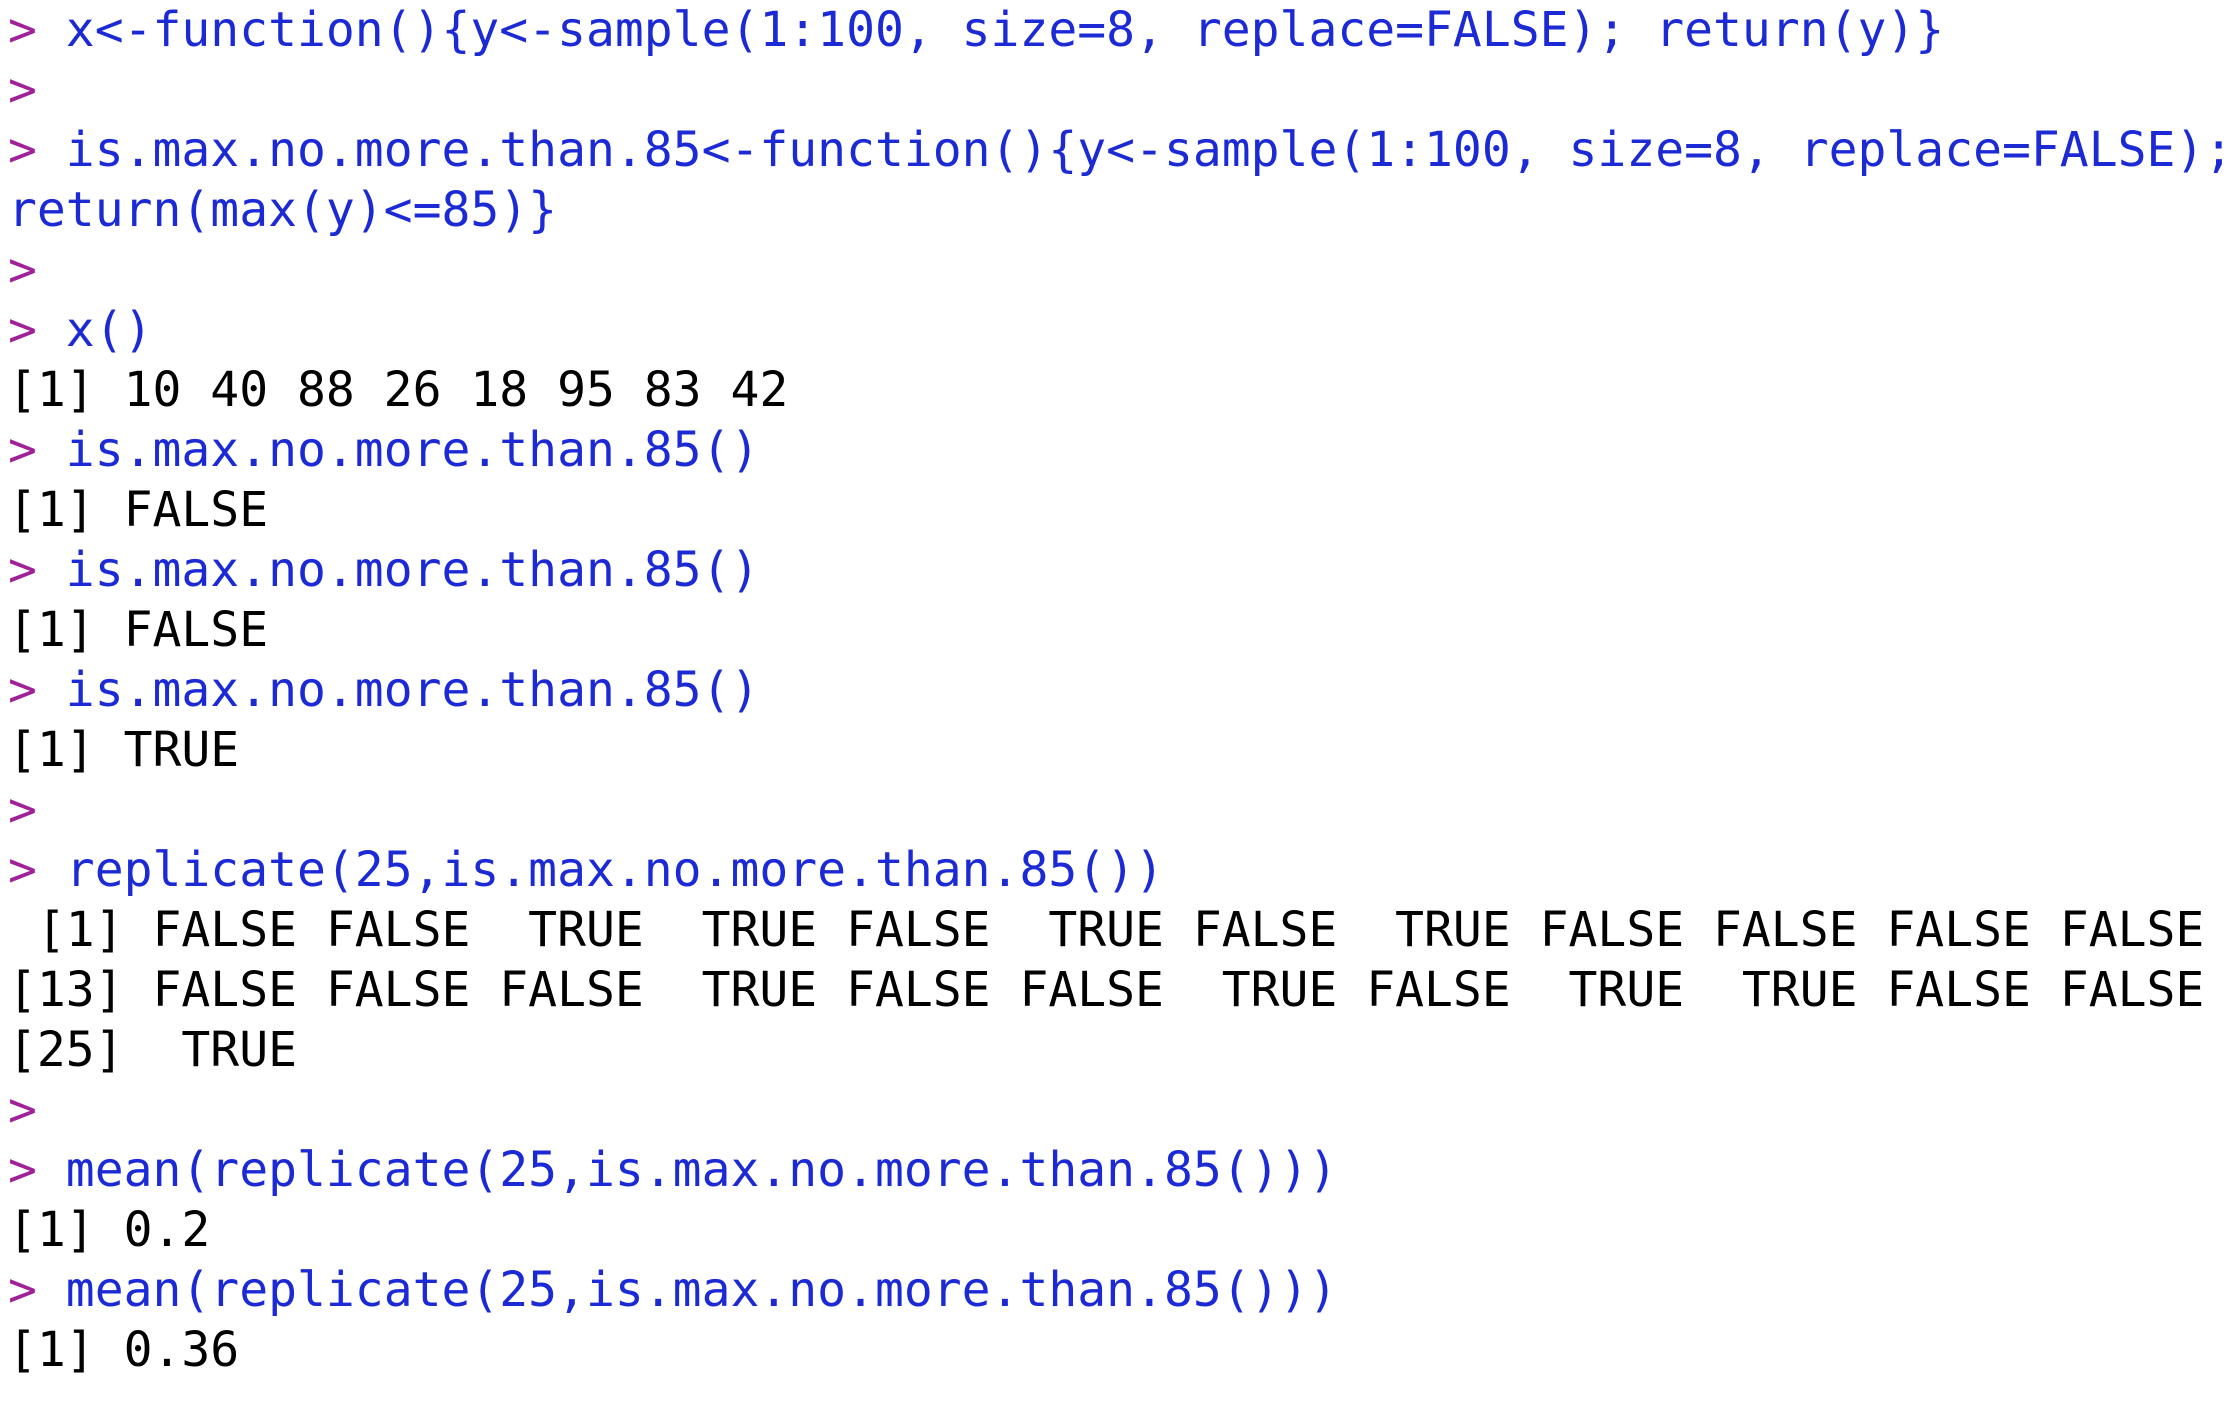  I want to click on console-output-line: [1] 0.36, so click(1121, 1350).